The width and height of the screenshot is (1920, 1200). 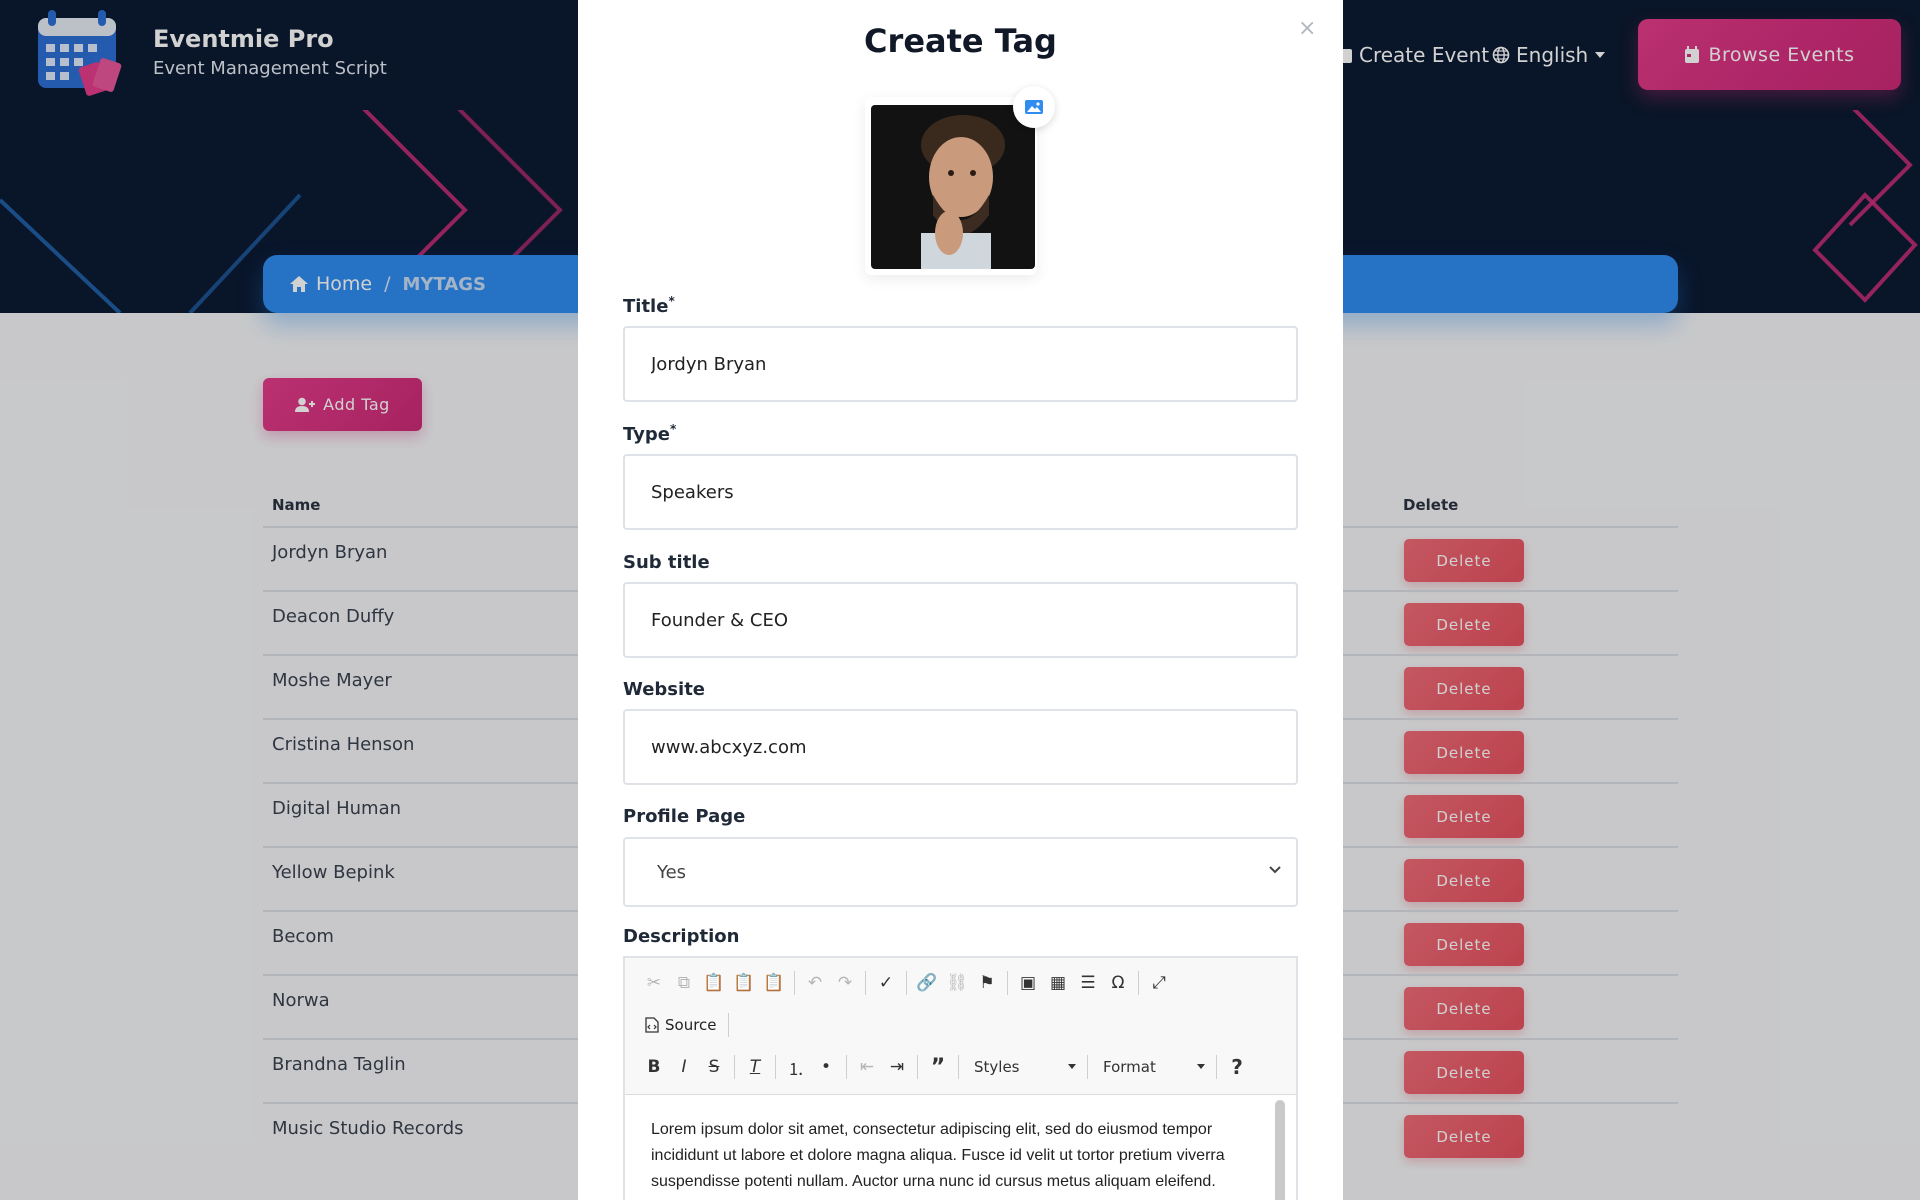 I want to click on styles-label: Styles, so click(x=997, y=1067).